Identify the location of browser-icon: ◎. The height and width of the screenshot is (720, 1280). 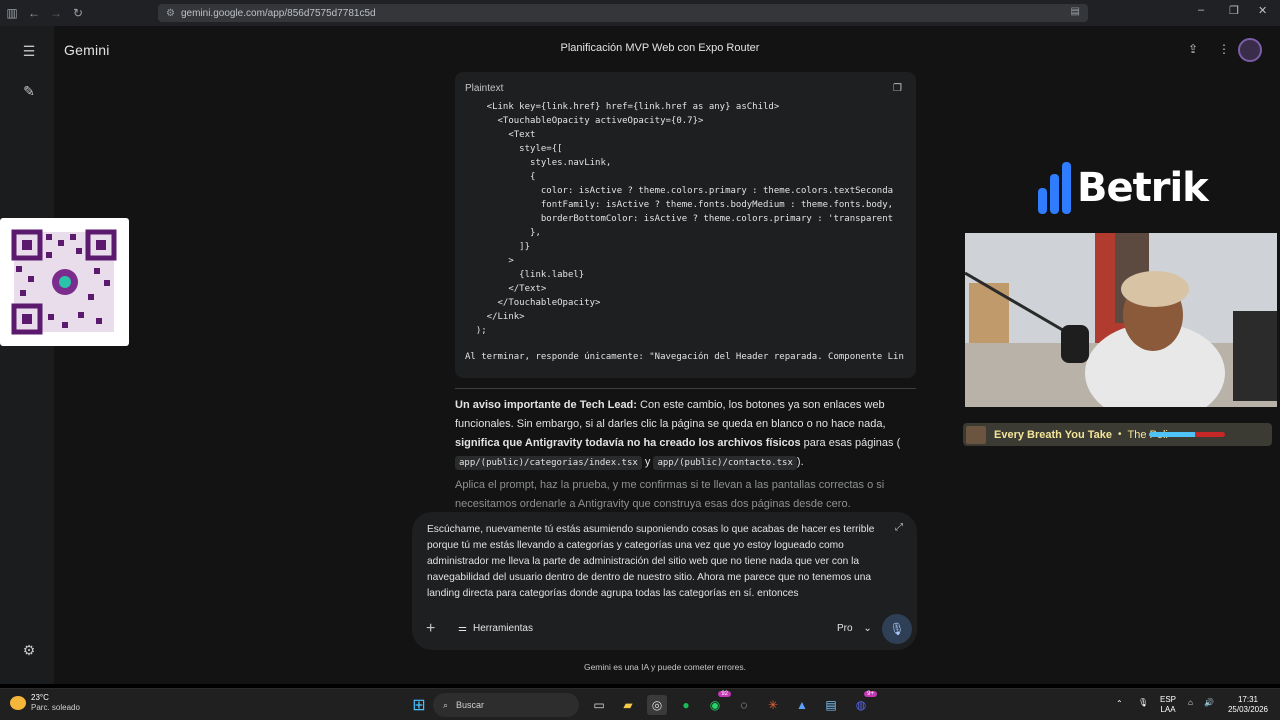
(657, 705).